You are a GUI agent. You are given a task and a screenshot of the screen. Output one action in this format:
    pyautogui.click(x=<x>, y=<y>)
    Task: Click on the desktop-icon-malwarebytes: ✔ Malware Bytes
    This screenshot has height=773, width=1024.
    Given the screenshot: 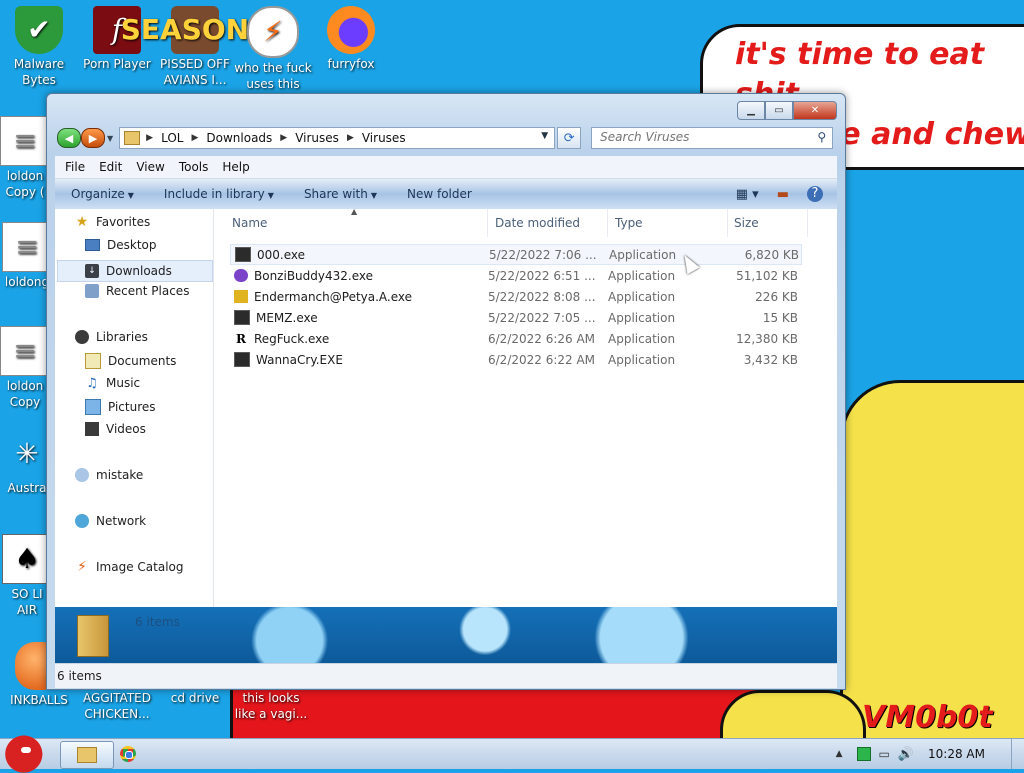 What is the action you would take?
    pyautogui.click(x=39, y=47)
    